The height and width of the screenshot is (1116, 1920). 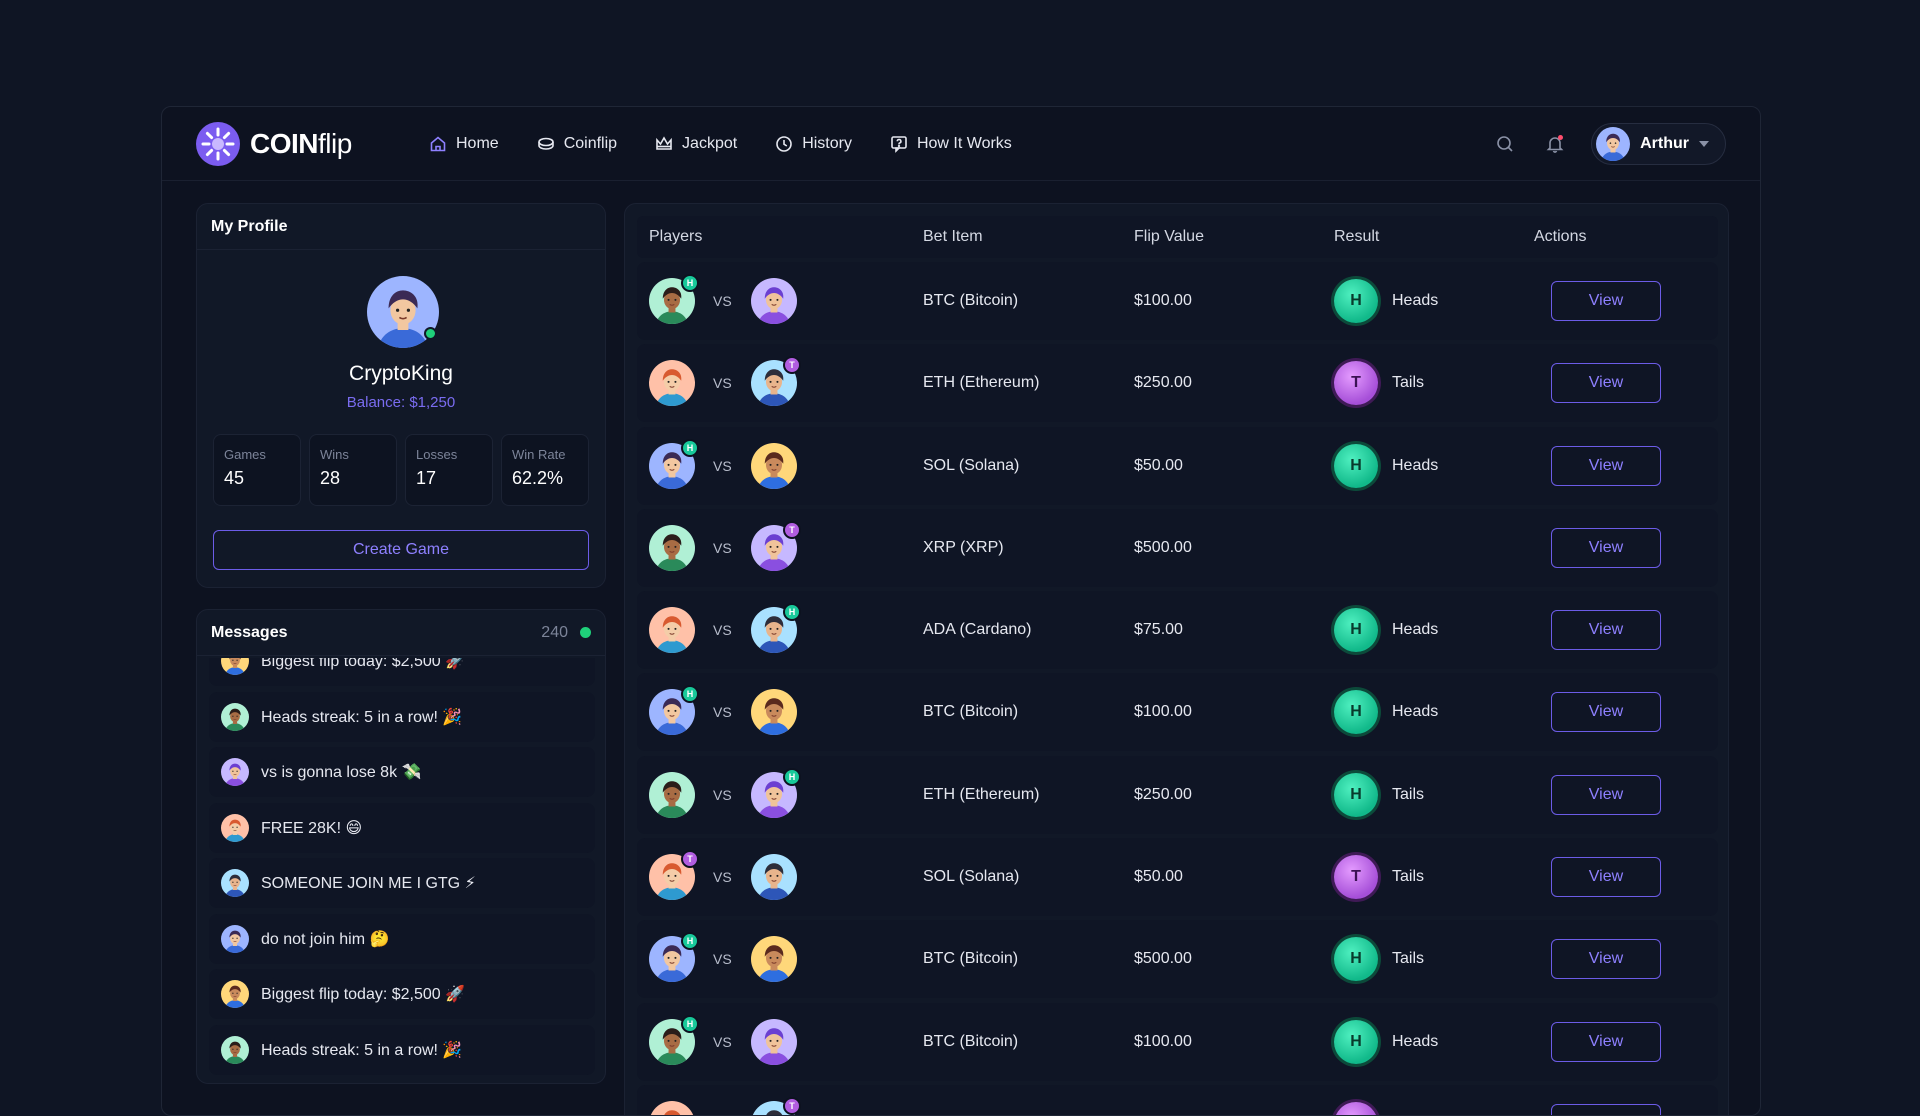 What do you see at coordinates (1177, 466) in the screenshot?
I see `table-row: H VS SOL (Solana) $50.00 HHeads View` at bounding box center [1177, 466].